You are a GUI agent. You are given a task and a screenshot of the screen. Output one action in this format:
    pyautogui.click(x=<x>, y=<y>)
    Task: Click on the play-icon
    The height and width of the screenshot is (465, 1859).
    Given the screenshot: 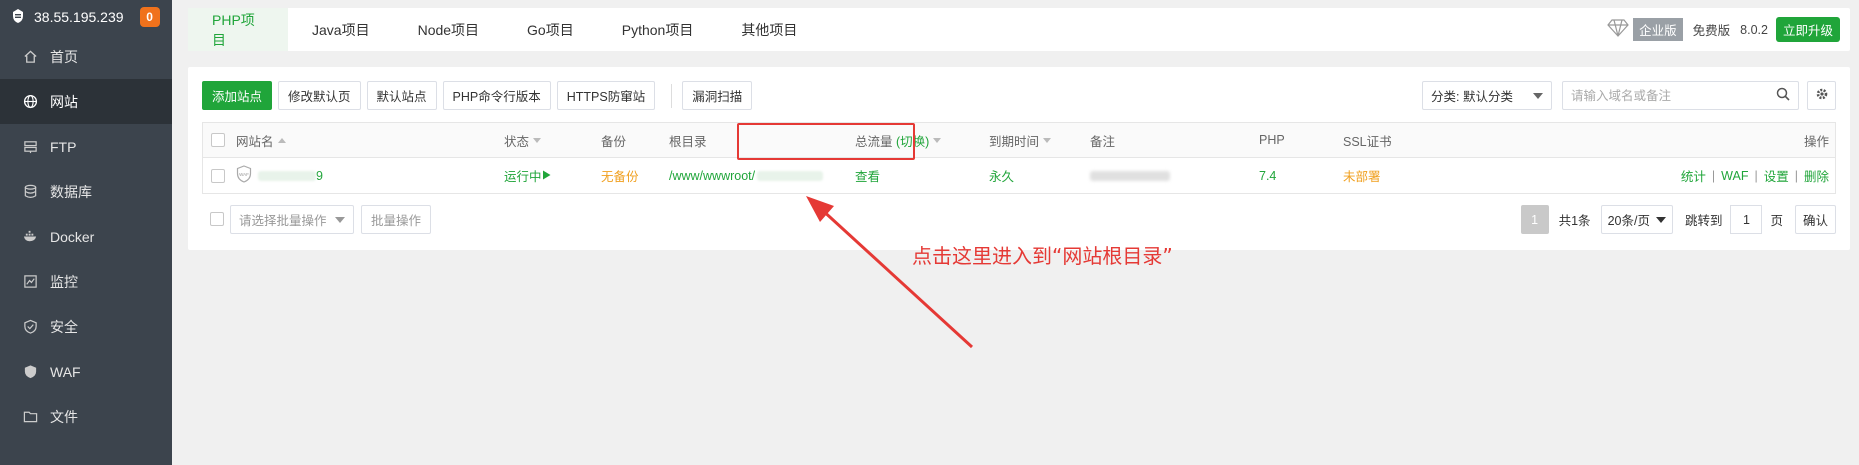 What is the action you would take?
    pyautogui.click(x=546, y=176)
    